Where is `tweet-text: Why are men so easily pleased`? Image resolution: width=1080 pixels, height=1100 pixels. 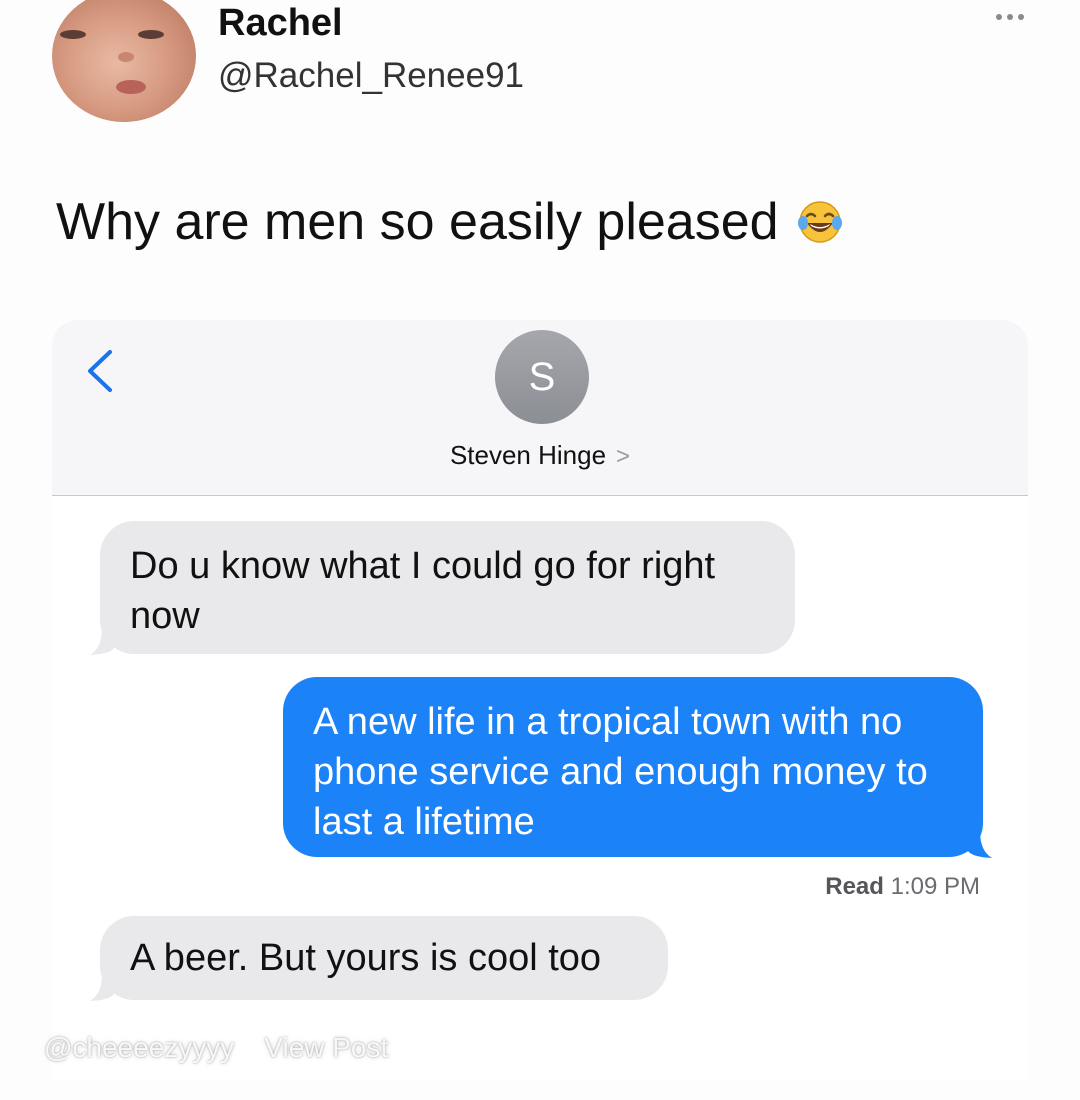 tweet-text: Why are men so easily pleased is located at coordinates (449, 222).